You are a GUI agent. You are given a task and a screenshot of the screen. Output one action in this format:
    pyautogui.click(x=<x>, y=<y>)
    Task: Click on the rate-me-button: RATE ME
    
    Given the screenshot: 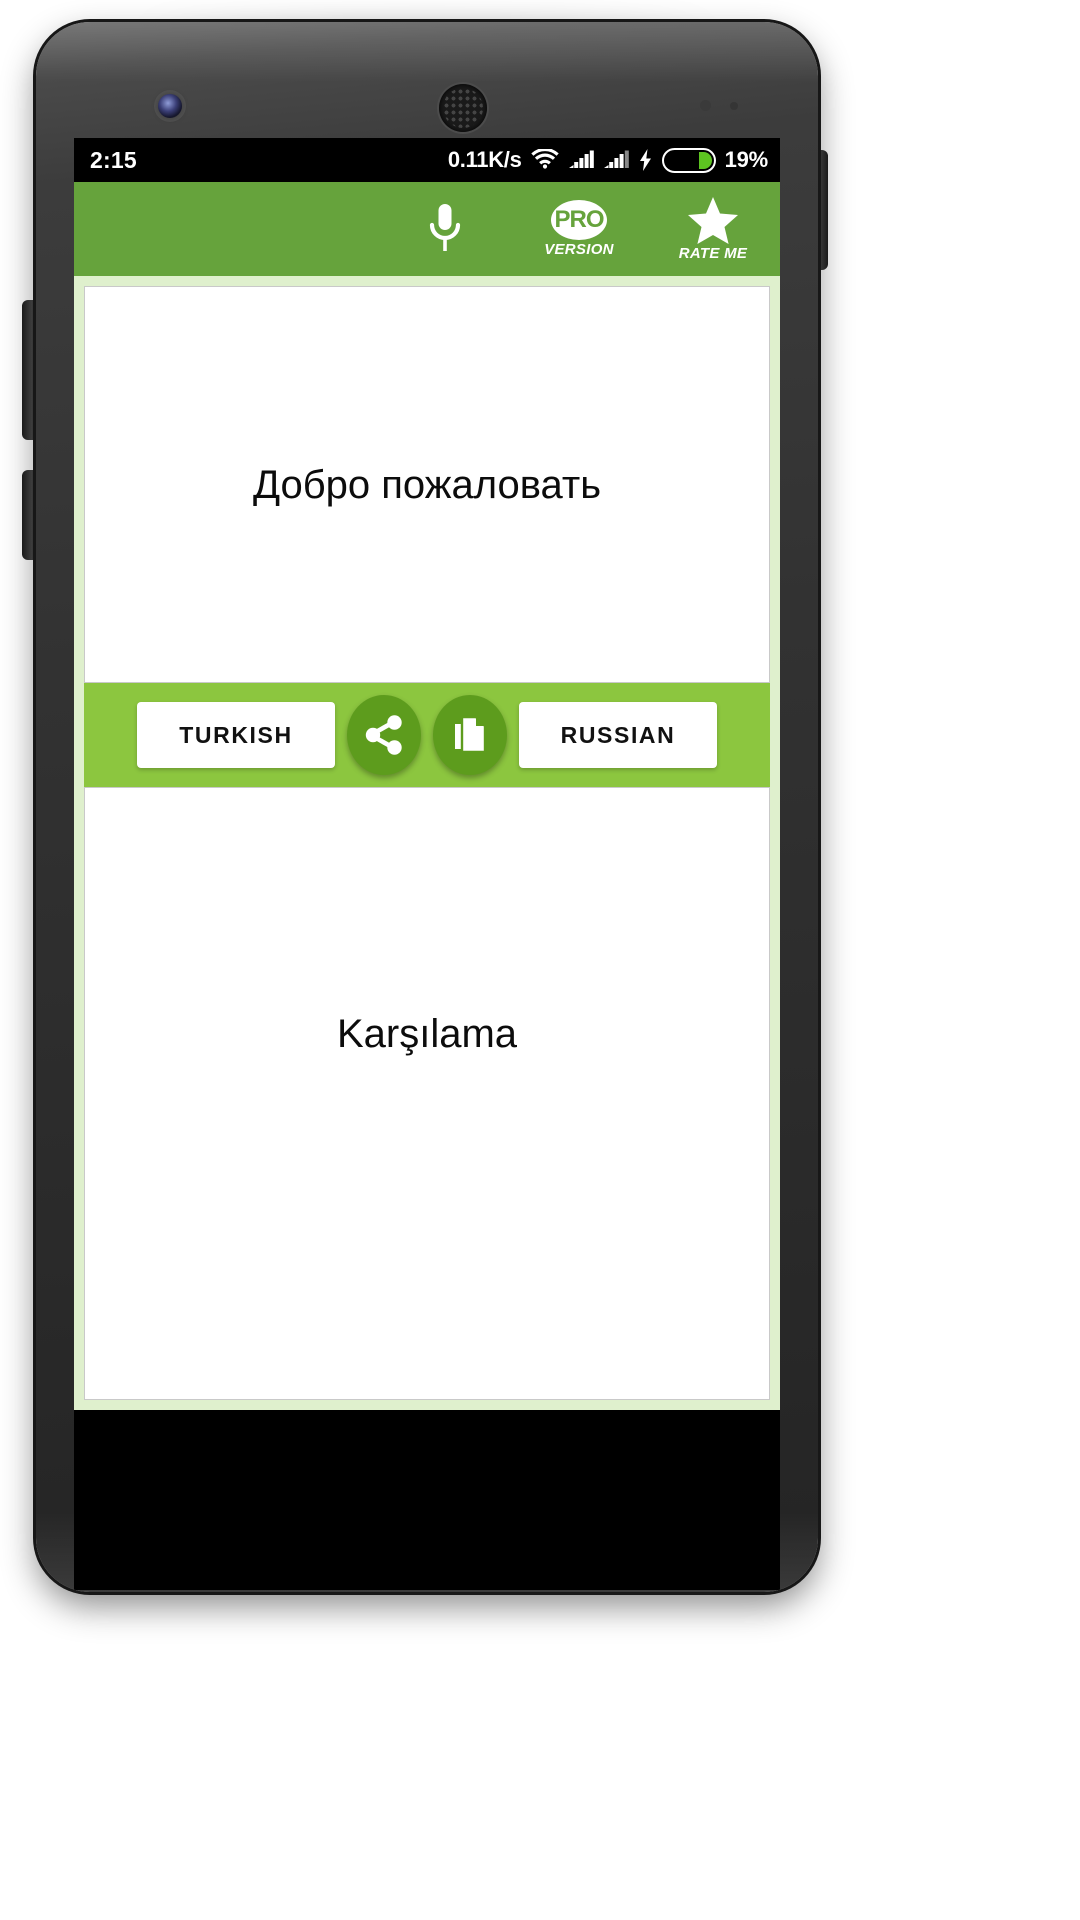 What is the action you would take?
    pyautogui.click(x=713, y=229)
    